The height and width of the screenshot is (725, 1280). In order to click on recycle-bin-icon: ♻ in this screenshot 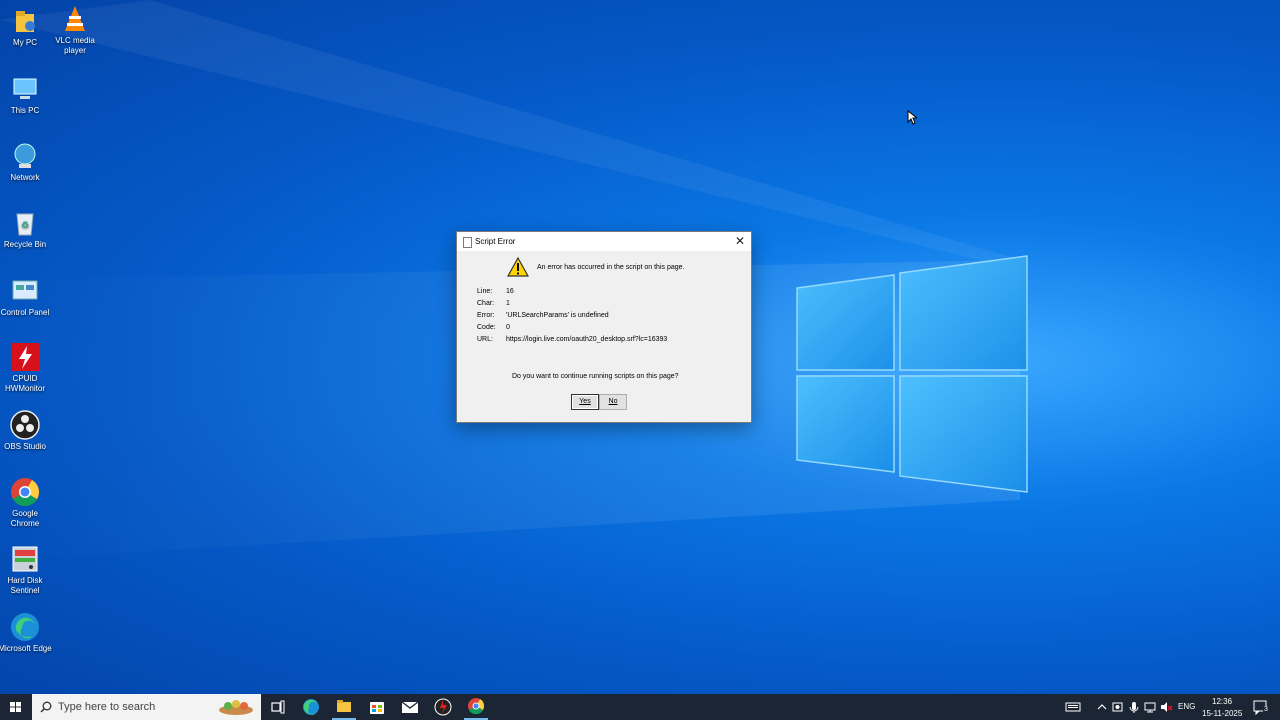, I will do `click(25, 223)`.